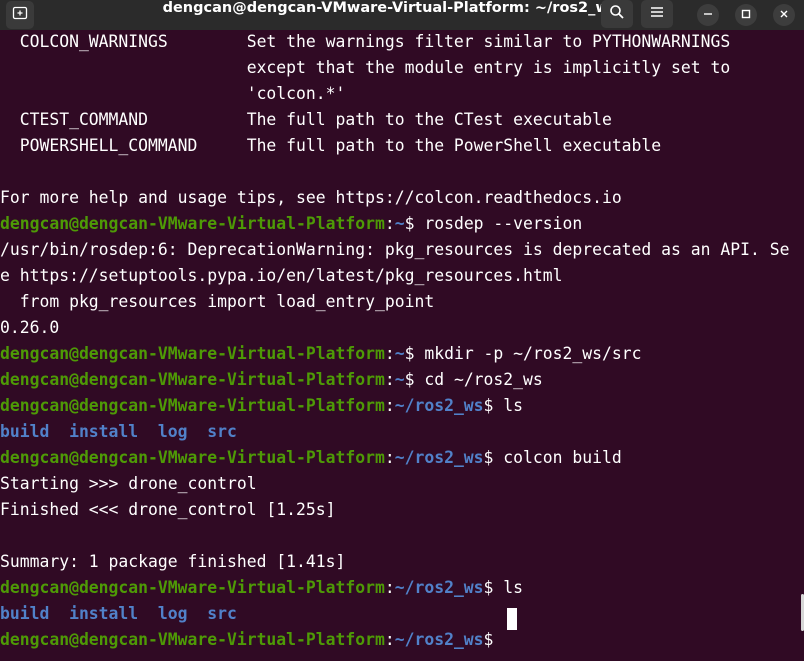 The image size is (804, 661). I want to click on new-tab-button, so click(20, 15).